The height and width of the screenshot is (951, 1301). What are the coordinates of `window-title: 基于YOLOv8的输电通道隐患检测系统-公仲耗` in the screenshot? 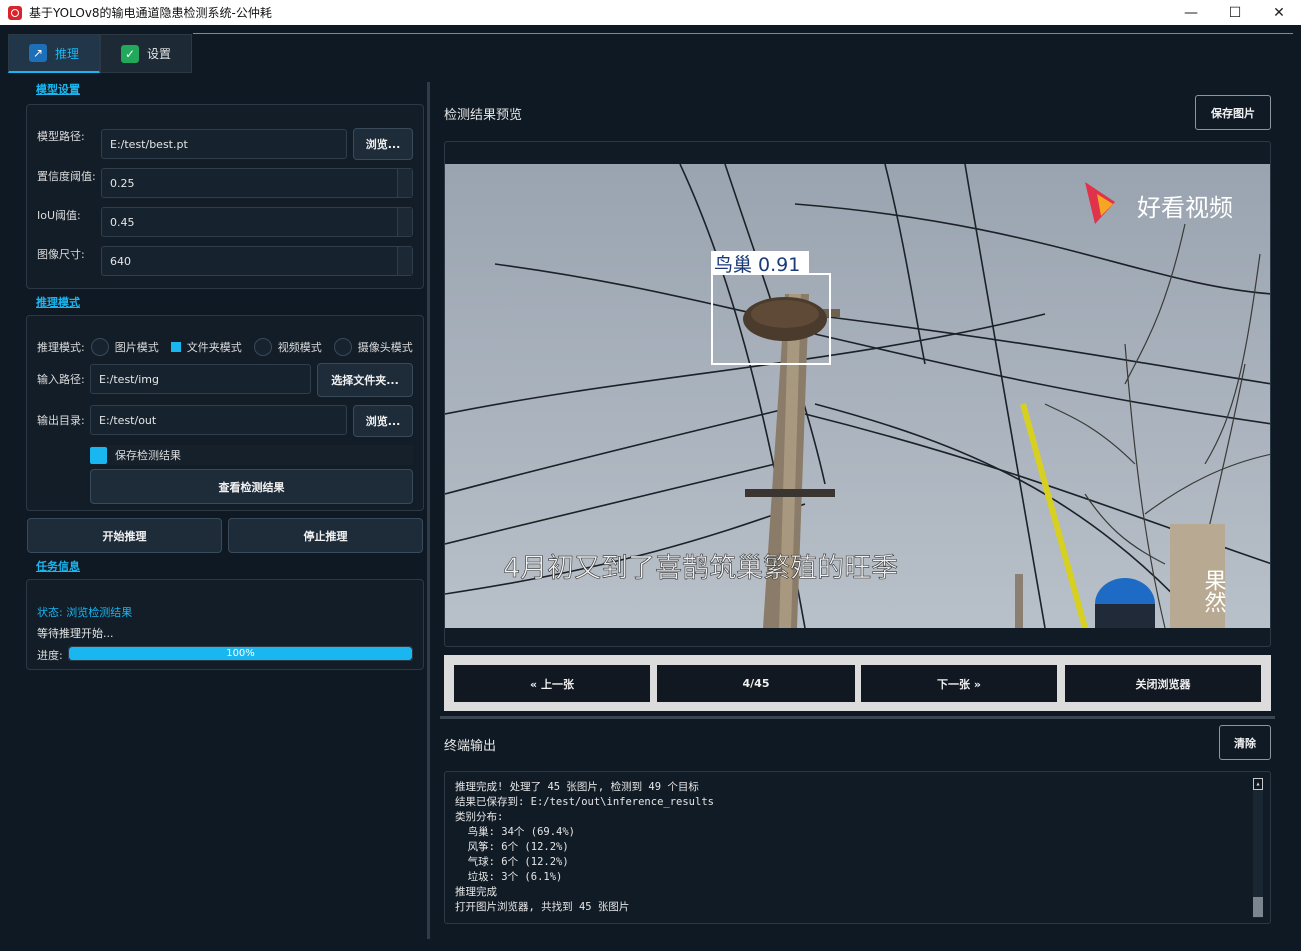 It's located at (150, 13).